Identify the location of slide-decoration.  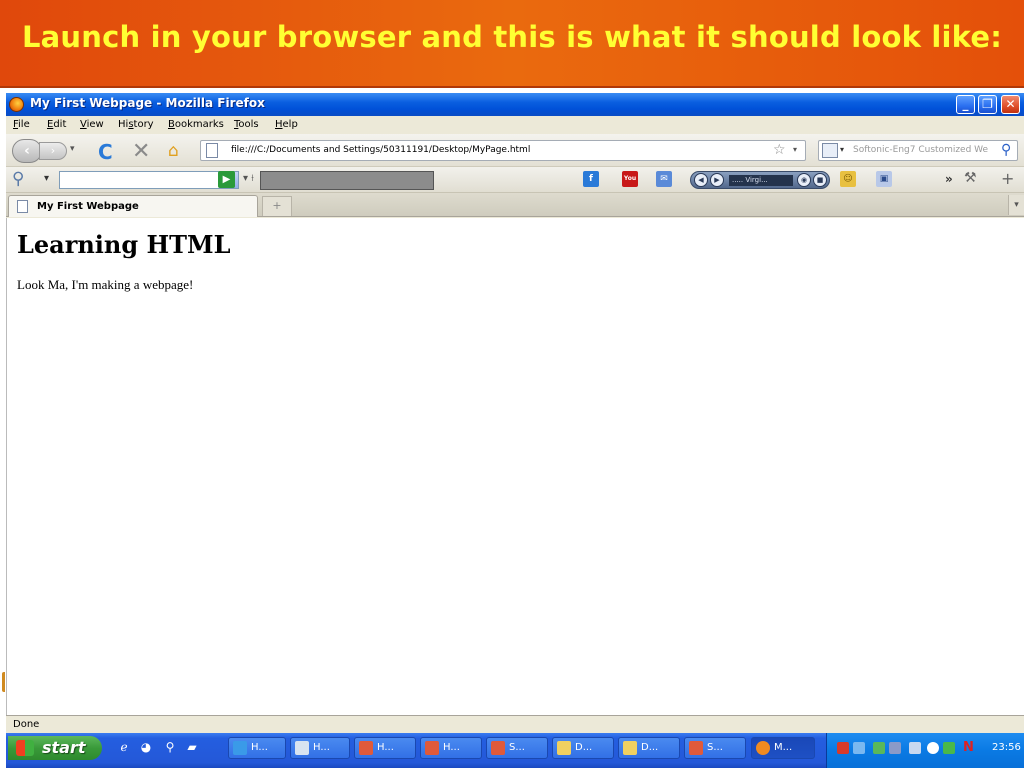
(4, 682).